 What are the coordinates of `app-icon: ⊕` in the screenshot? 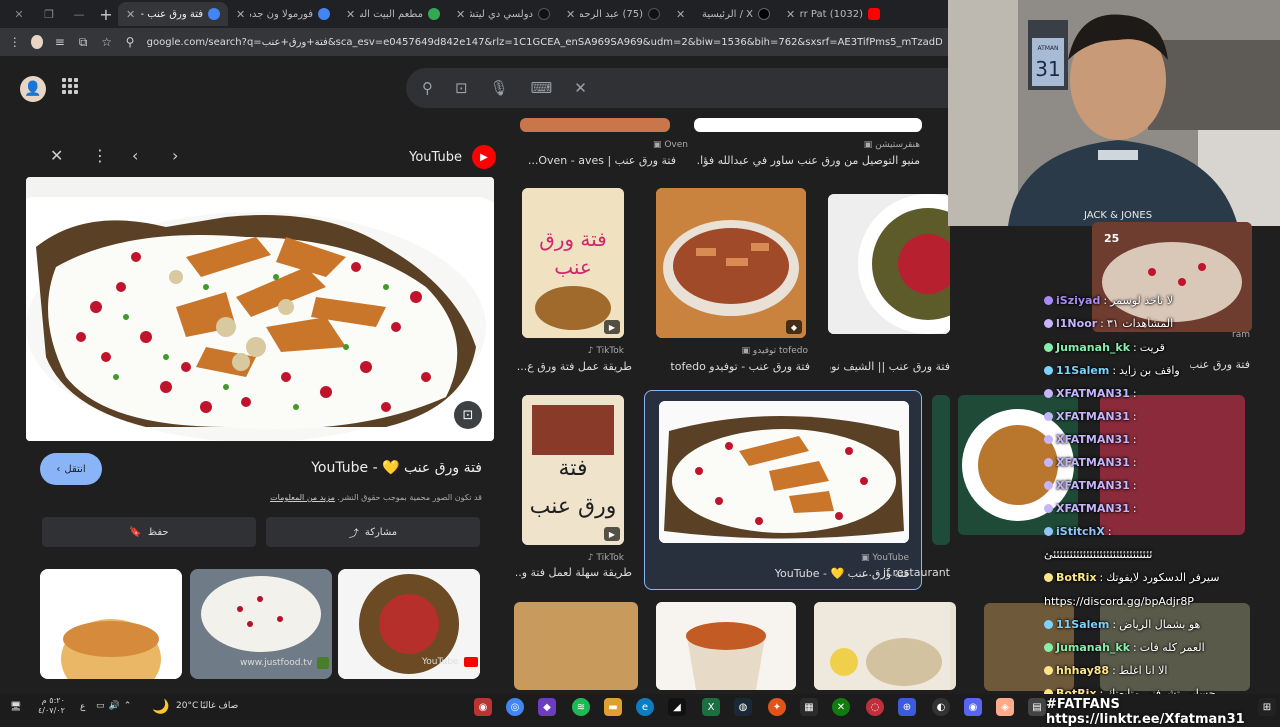 It's located at (907, 707).